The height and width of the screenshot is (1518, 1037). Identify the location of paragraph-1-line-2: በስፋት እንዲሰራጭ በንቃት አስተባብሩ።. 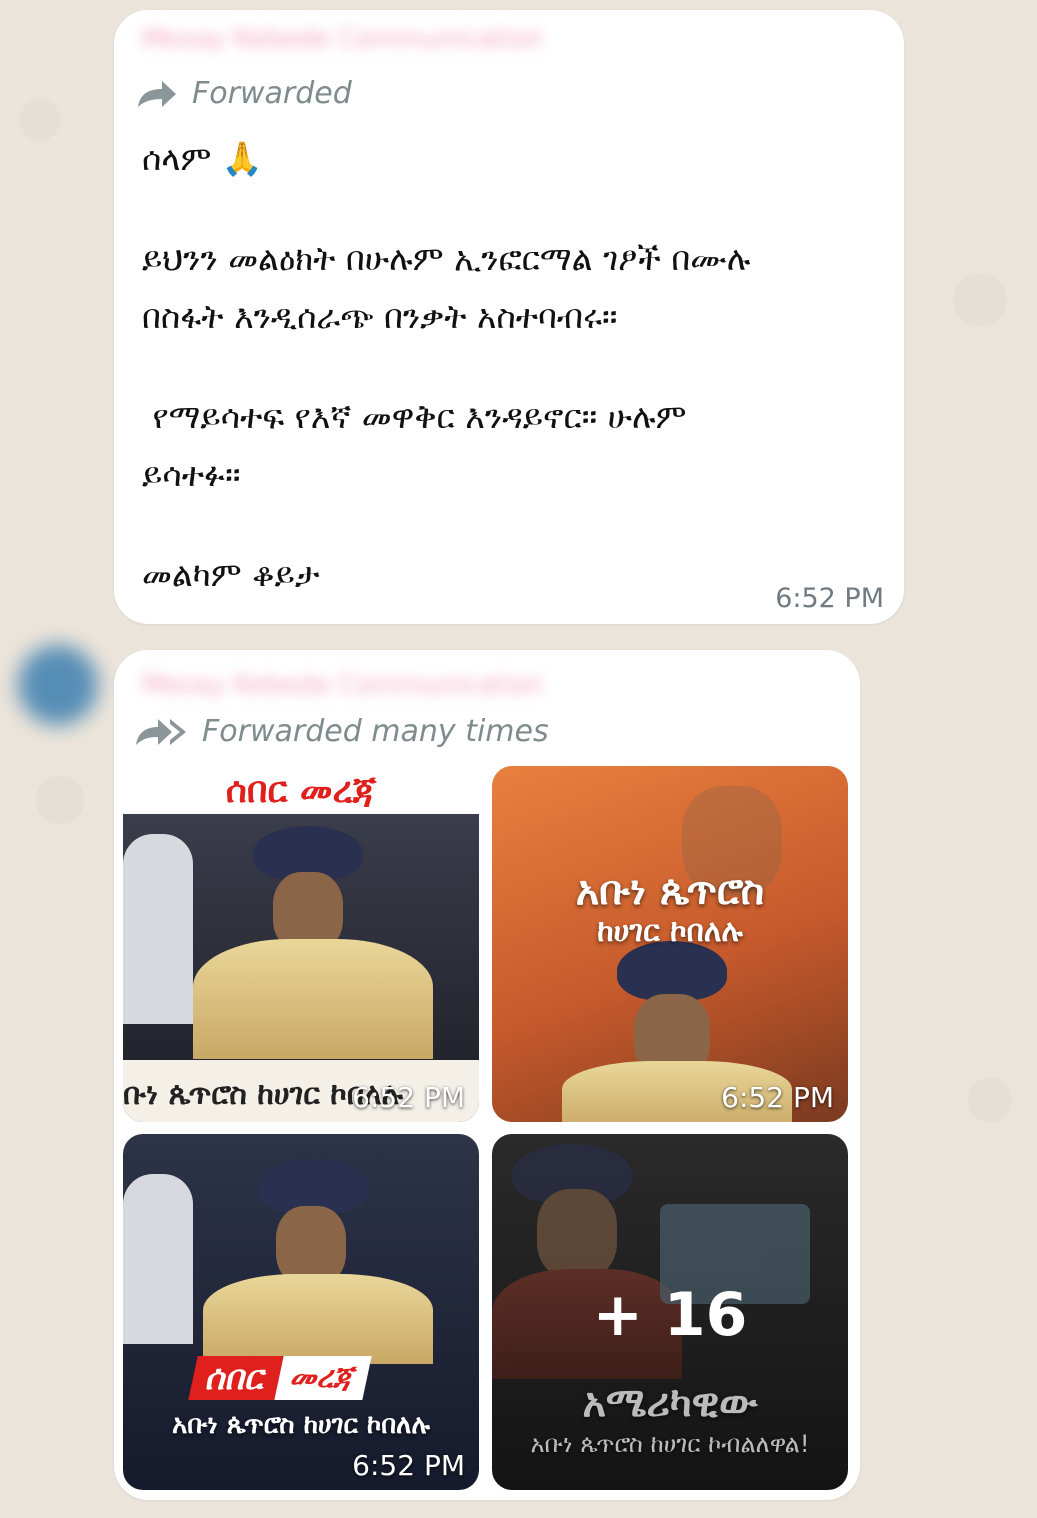
(380, 316).